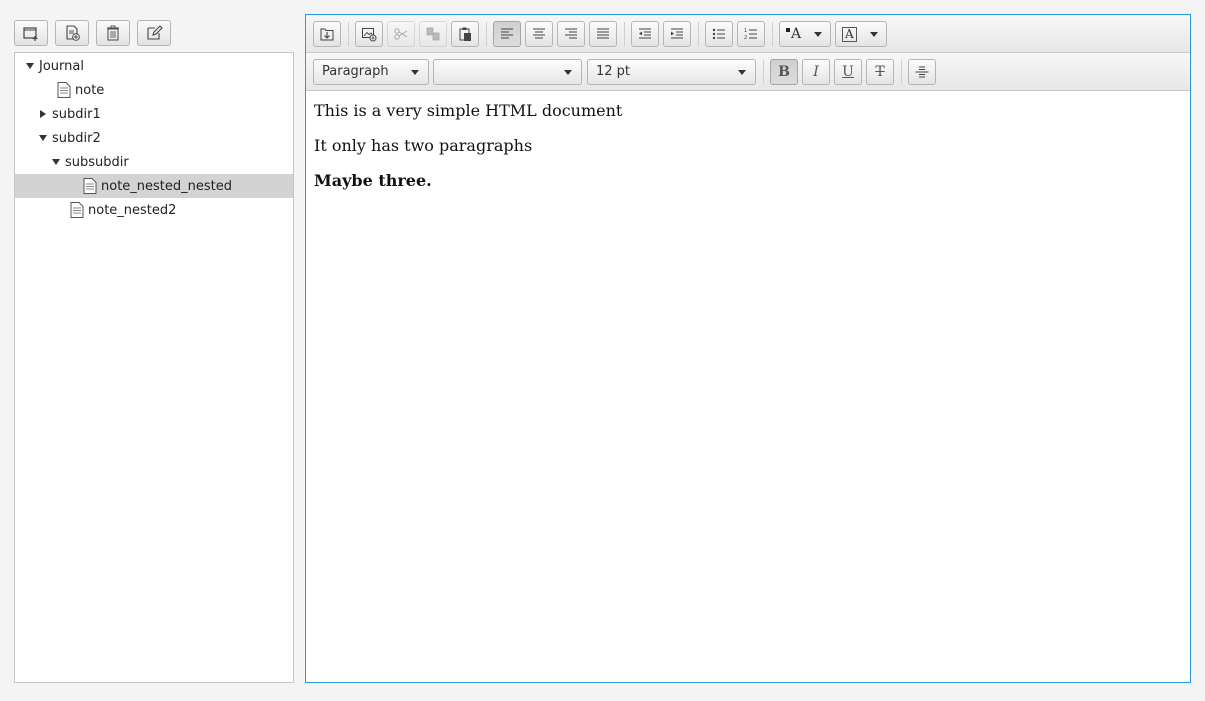 The image size is (1205, 701). What do you see at coordinates (745, 38) in the screenshot?
I see `svg-text: 2` at bounding box center [745, 38].